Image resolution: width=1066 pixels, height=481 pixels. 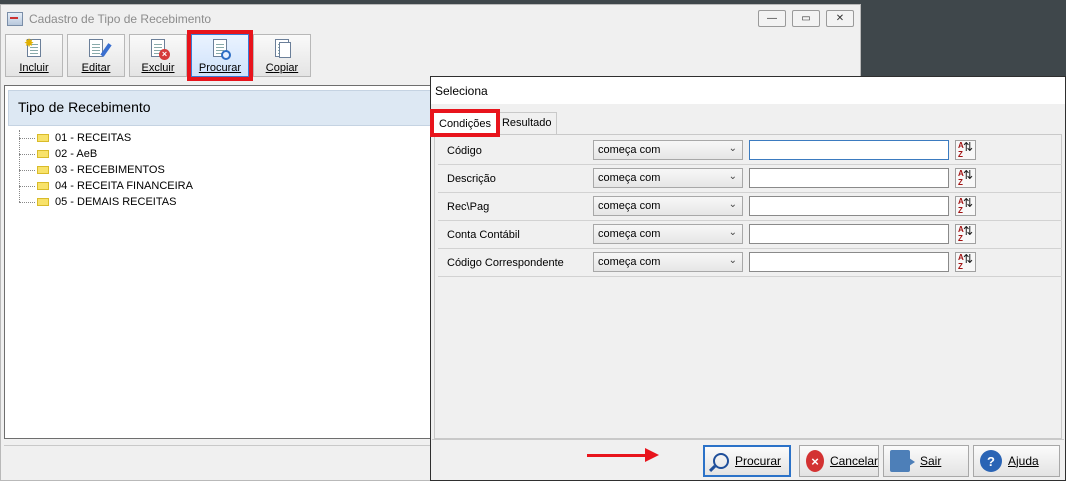 I want to click on procurar-button-label: Procurar, so click(x=758, y=461).